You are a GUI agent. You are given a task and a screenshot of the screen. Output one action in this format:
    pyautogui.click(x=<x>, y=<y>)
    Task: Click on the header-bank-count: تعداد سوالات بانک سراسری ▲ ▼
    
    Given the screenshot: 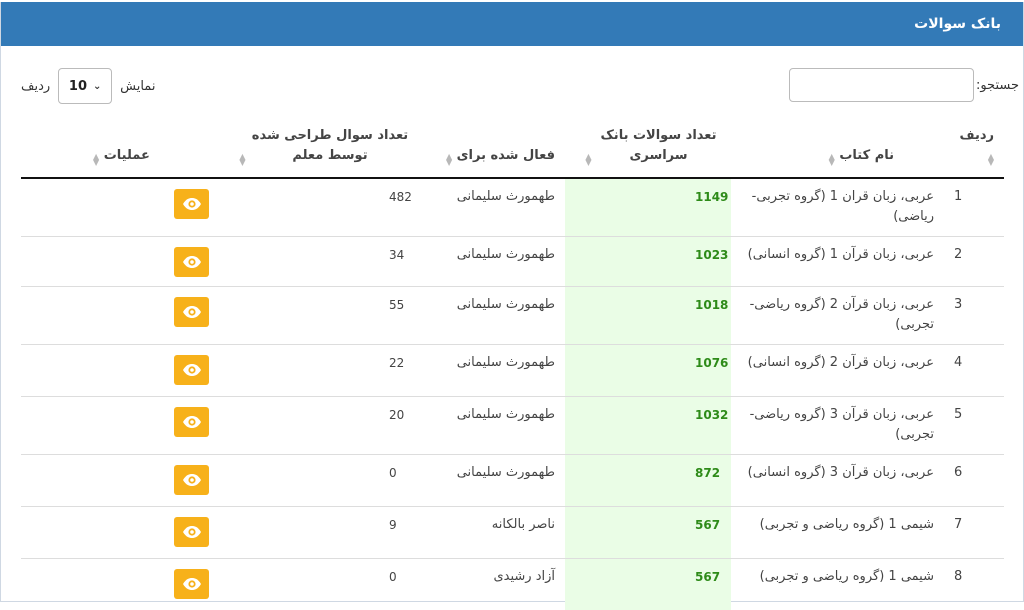 What is the action you would take?
    pyautogui.click(x=648, y=148)
    